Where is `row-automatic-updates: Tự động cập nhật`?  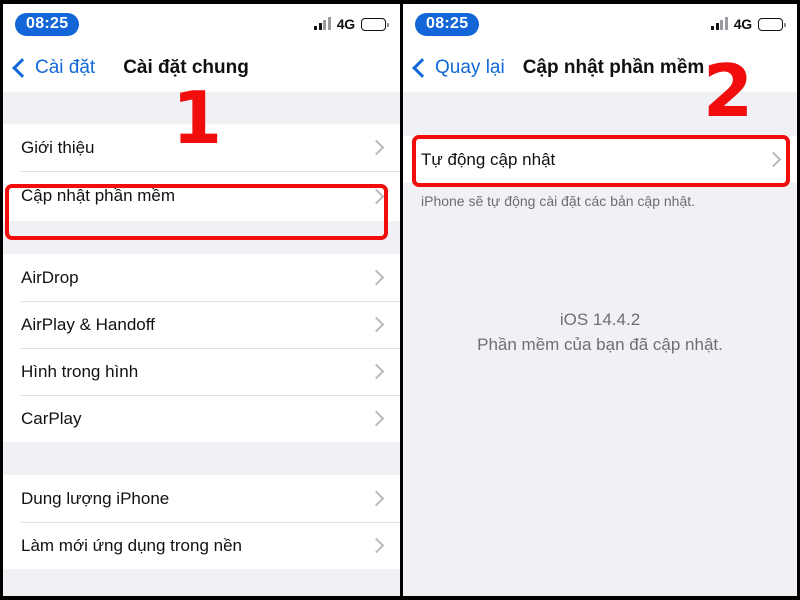
row-automatic-updates: Tự động cập nhật is located at coordinates (600, 159).